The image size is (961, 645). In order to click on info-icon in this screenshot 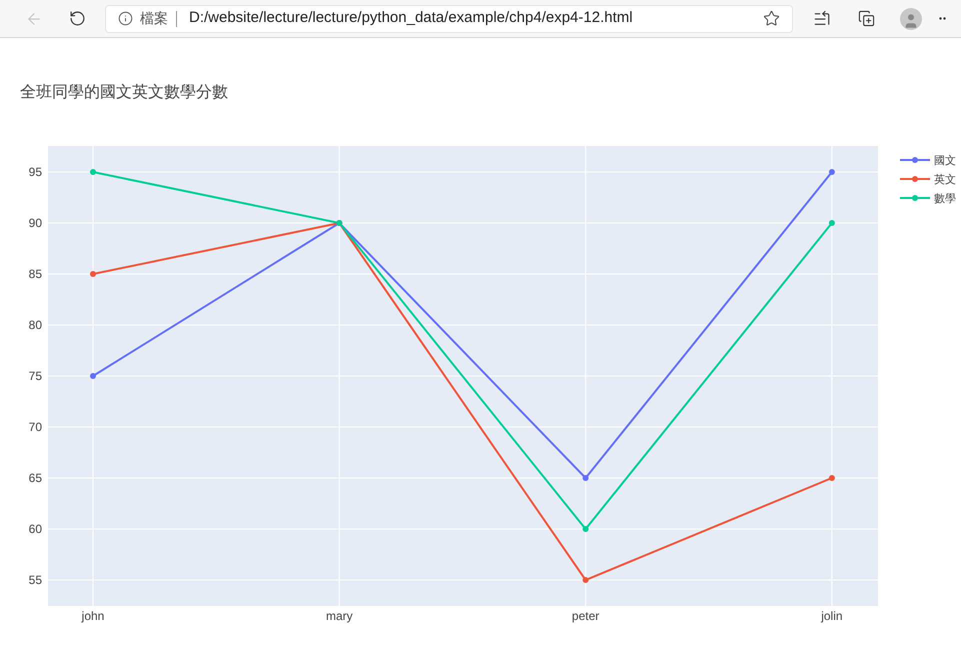, I will do `click(125, 18)`.